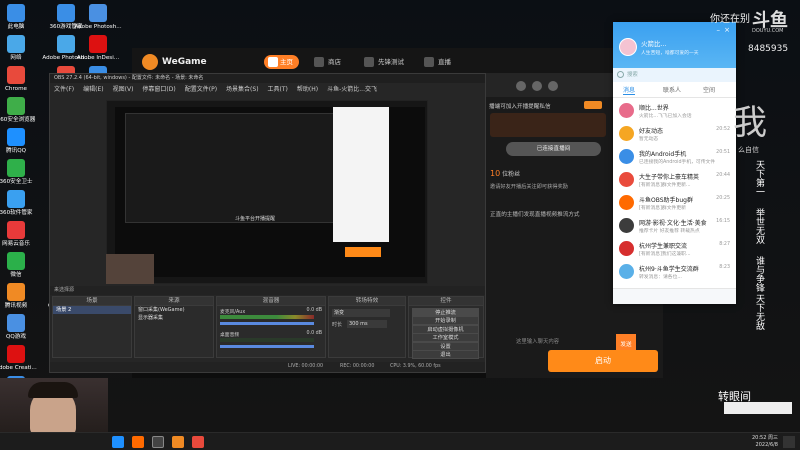  What do you see at coordinates (669, 231) in the screenshot?
I see `conversation-preview: 推荐卡片 好友推荐 转载热点` at bounding box center [669, 231].